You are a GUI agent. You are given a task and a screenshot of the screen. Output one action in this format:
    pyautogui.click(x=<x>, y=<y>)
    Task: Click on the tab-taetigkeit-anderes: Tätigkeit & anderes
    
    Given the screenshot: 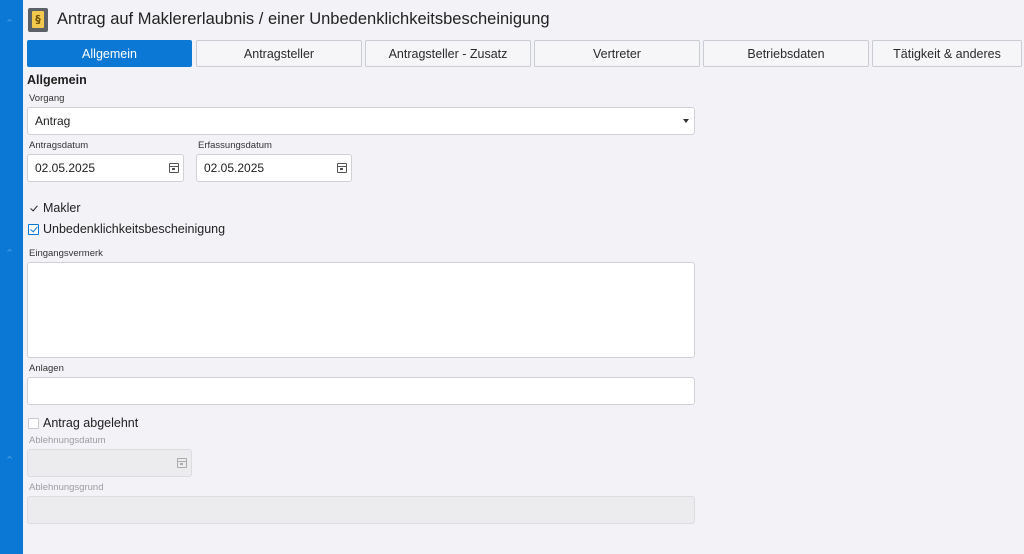 What is the action you would take?
    pyautogui.click(x=947, y=53)
    